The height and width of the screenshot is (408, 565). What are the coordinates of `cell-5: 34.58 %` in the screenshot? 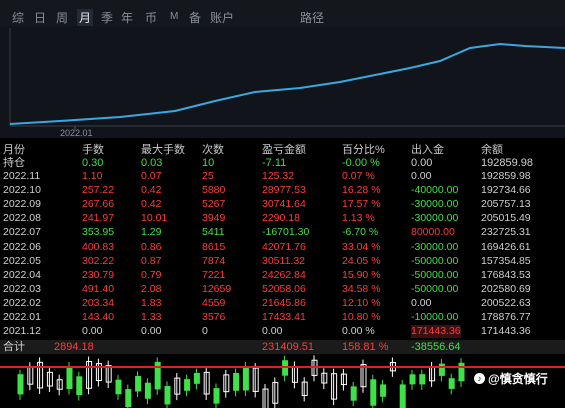 It's located at (361, 288).